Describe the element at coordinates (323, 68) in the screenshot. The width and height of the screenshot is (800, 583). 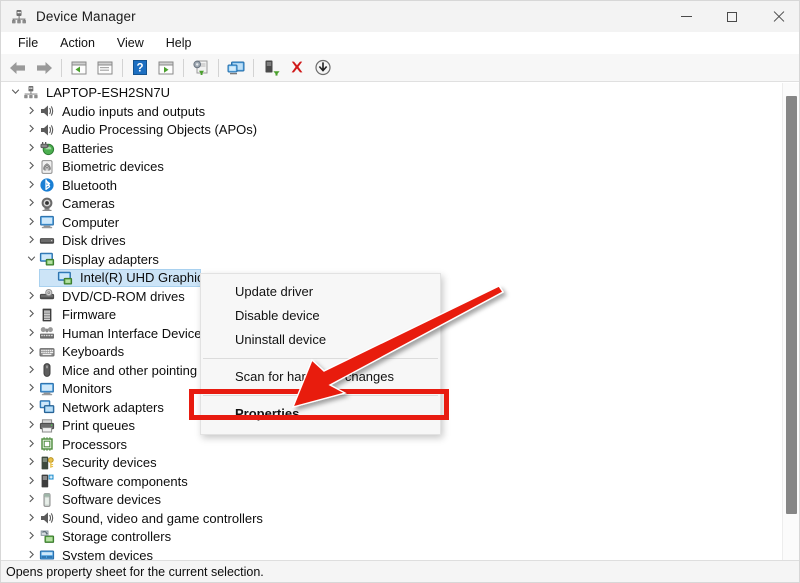
I see `disable-device-button` at that location.